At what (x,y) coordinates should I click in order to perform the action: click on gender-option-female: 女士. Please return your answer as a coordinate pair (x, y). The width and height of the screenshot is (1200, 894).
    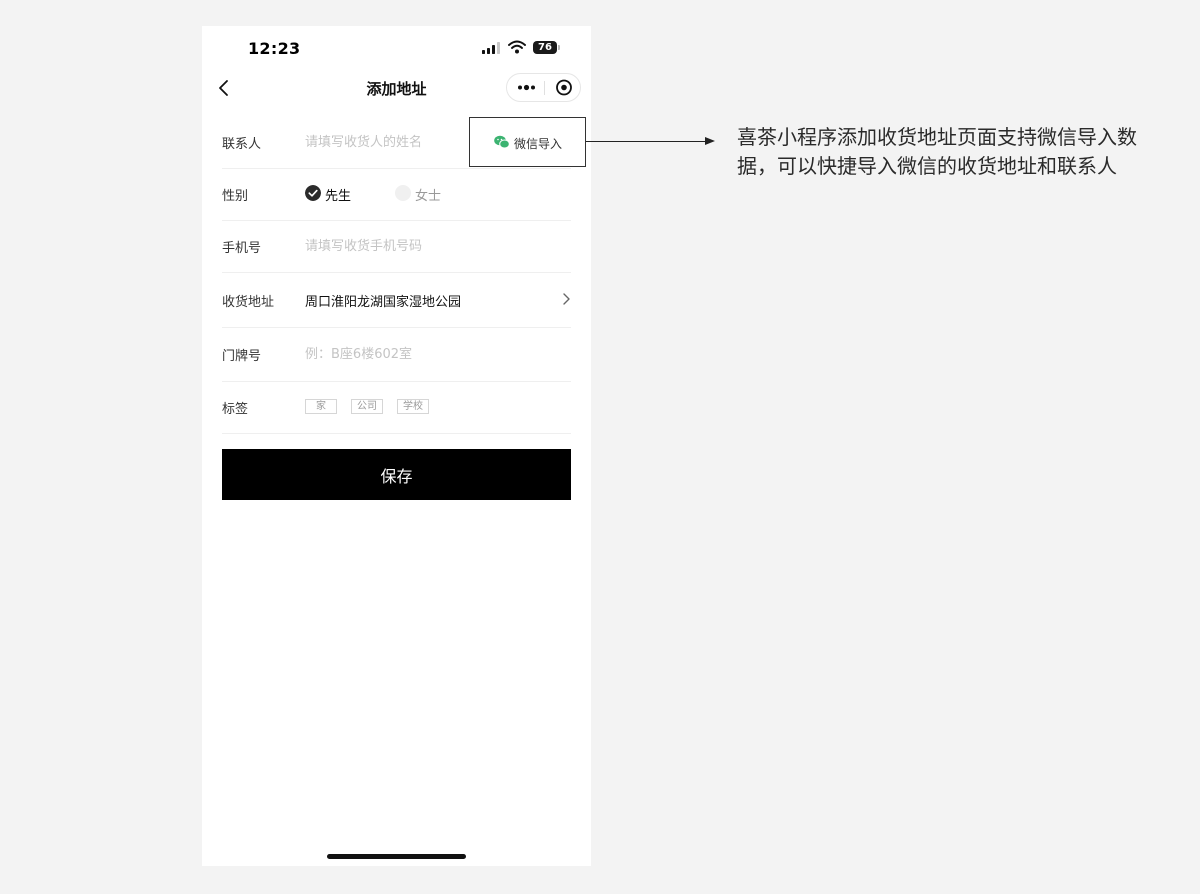
    Looking at the image, I should click on (425, 194).